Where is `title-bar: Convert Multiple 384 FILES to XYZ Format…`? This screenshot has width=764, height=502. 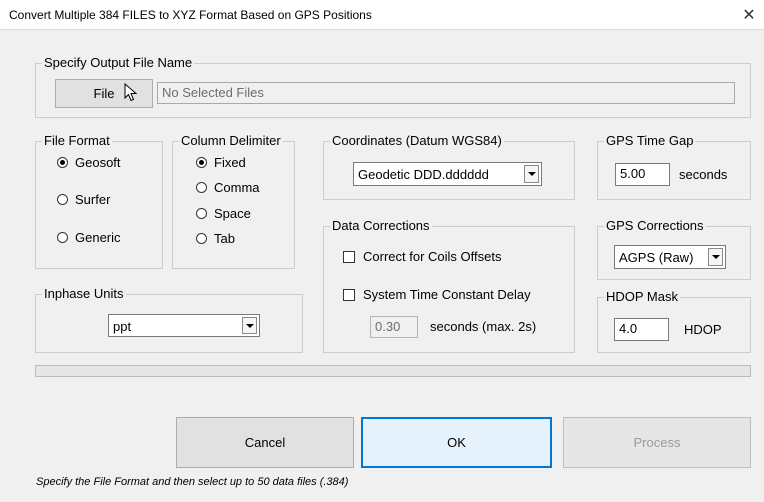 title-bar: Convert Multiple 384 FILES to XYZ Format… is located at coordinates (382, 15).